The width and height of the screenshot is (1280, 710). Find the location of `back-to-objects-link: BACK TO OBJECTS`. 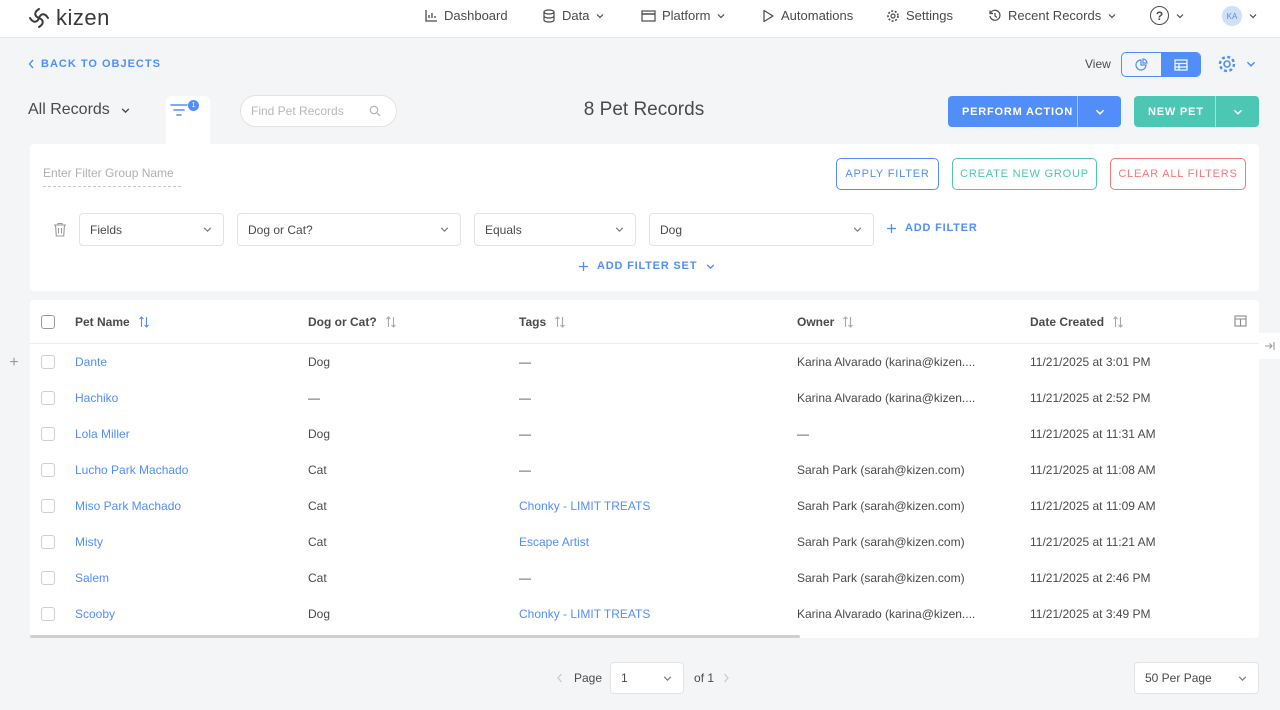

back-to-objects-link: BACK TO OBJECTS is located at coordinates (94, 64).